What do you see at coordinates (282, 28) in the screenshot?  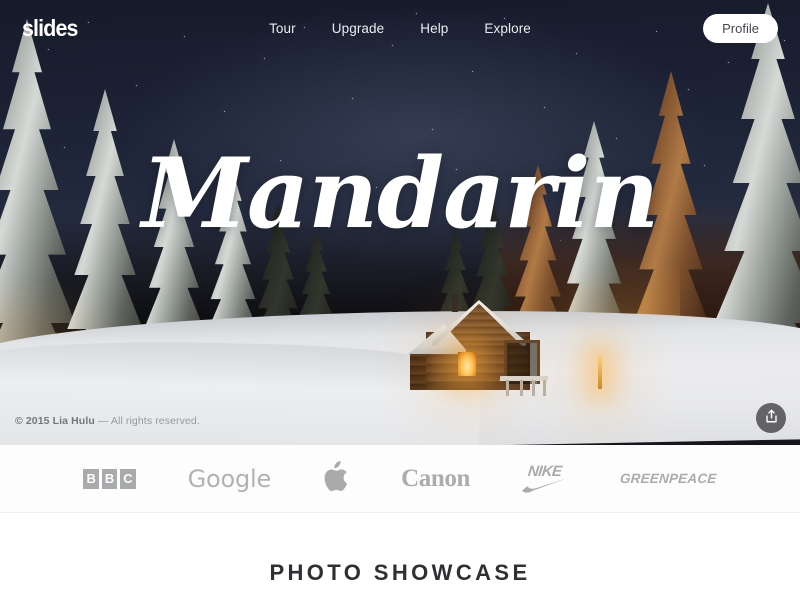 I see `nav-link-tour: Tour` at bounding box center [282, 28].